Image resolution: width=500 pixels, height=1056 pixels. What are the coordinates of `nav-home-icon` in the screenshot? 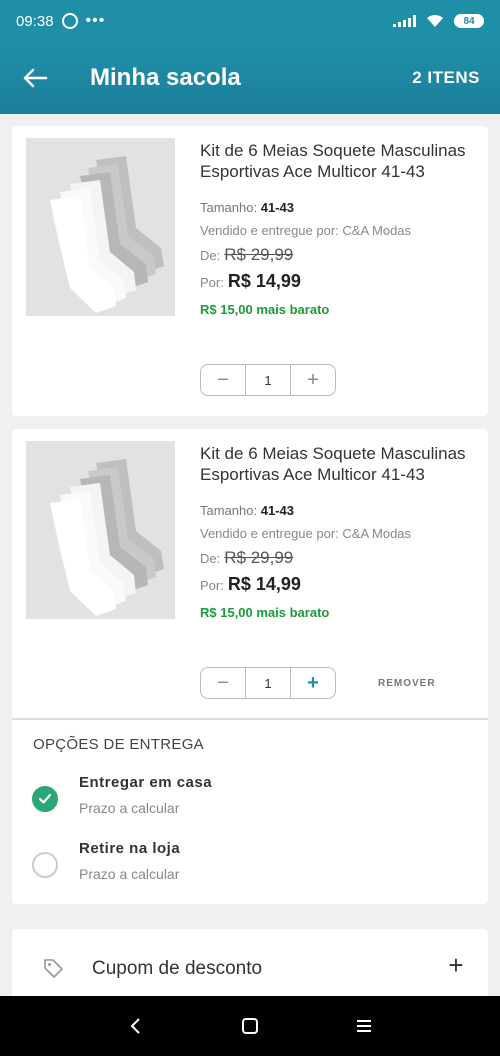 It's located at (250, 1026).